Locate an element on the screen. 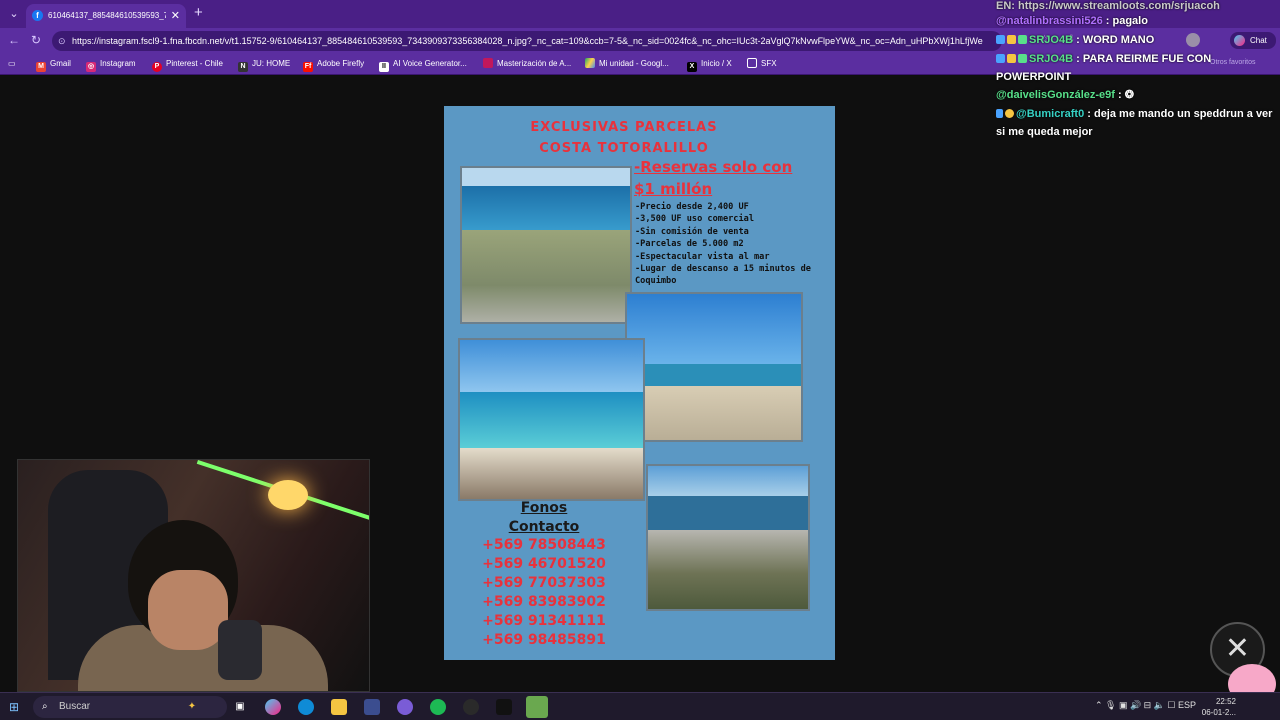 Image resolution: width=1280 pixels, height=720 pixels. obs-icon is located at coordinates (471, 707).